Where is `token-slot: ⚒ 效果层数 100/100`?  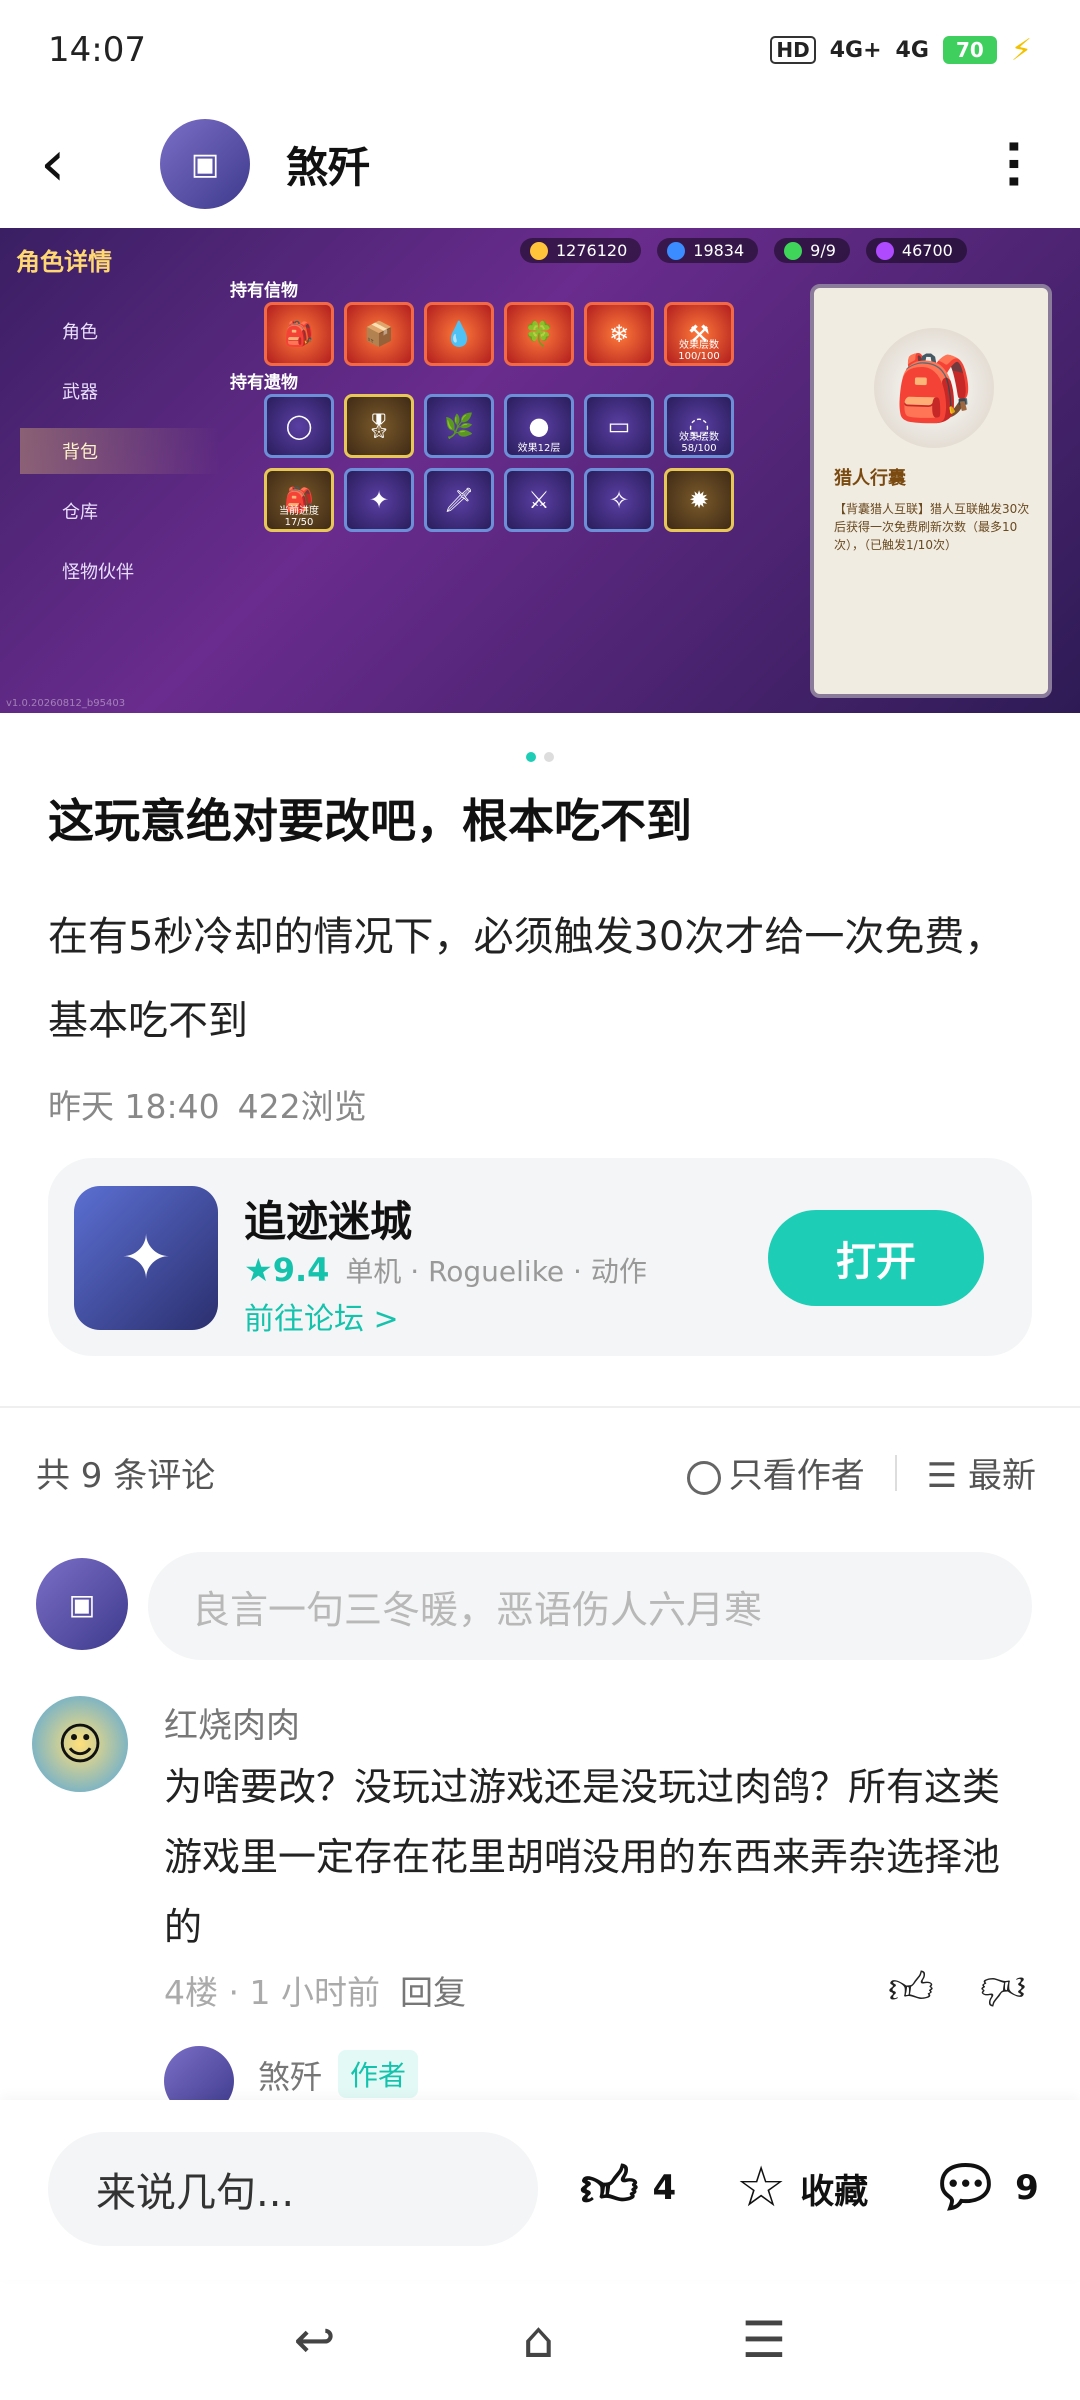 token-slot: ⚒ 效果层数 100/100 is located at coordinates (699, 334).